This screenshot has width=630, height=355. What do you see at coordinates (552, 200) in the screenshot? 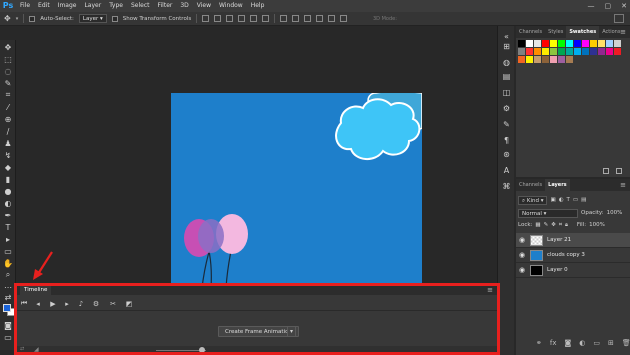
I see `filter-pixel-icon: ▣` at bounding box center [552, 200].